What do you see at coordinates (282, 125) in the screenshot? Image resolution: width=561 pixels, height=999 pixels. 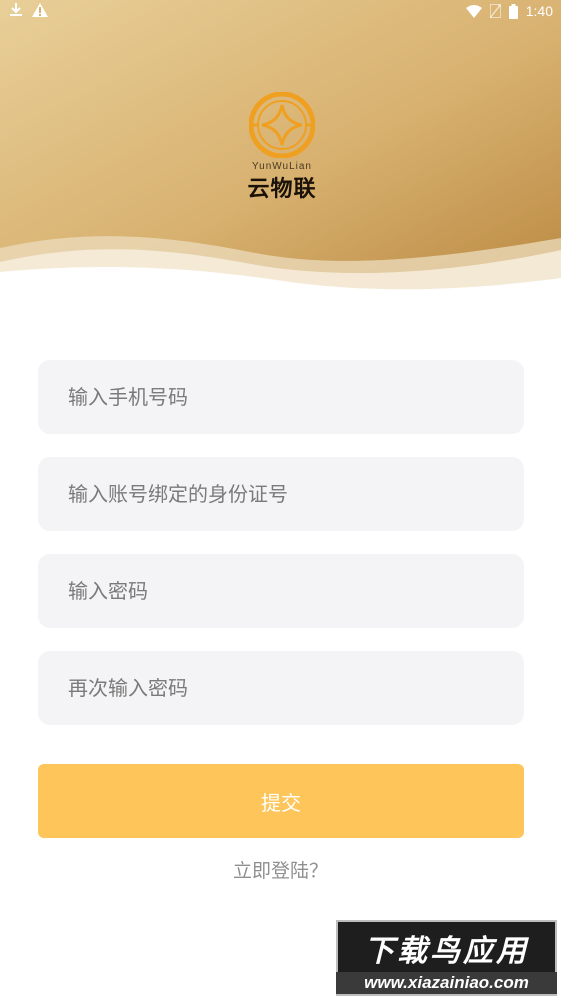 I see `logo-mark-icon` at bounding box center [282, 125].